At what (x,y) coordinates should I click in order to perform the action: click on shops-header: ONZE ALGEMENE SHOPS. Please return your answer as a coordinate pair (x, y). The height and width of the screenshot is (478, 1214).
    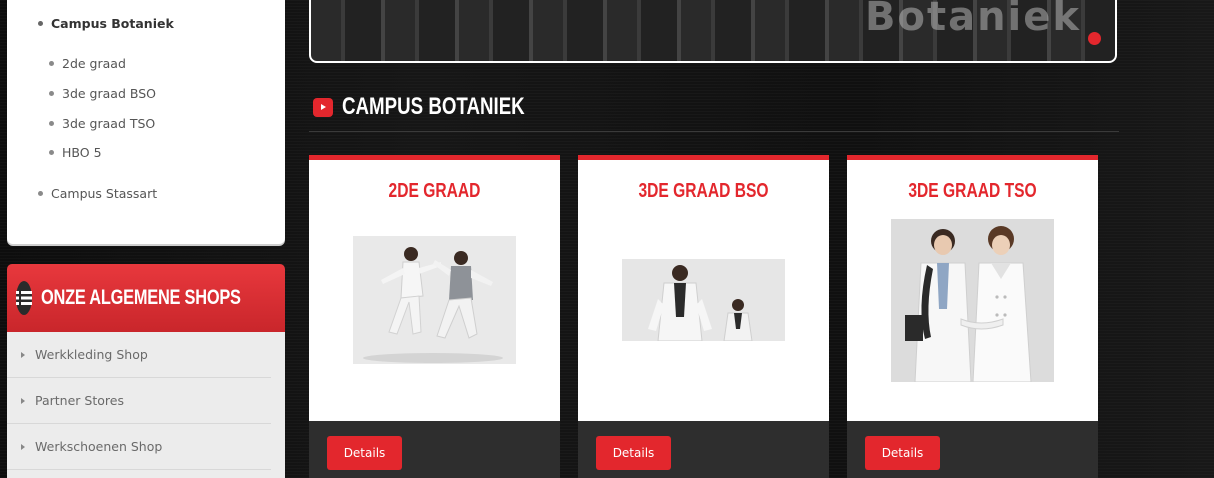
    Looking at the image, I should click on (146, 298).